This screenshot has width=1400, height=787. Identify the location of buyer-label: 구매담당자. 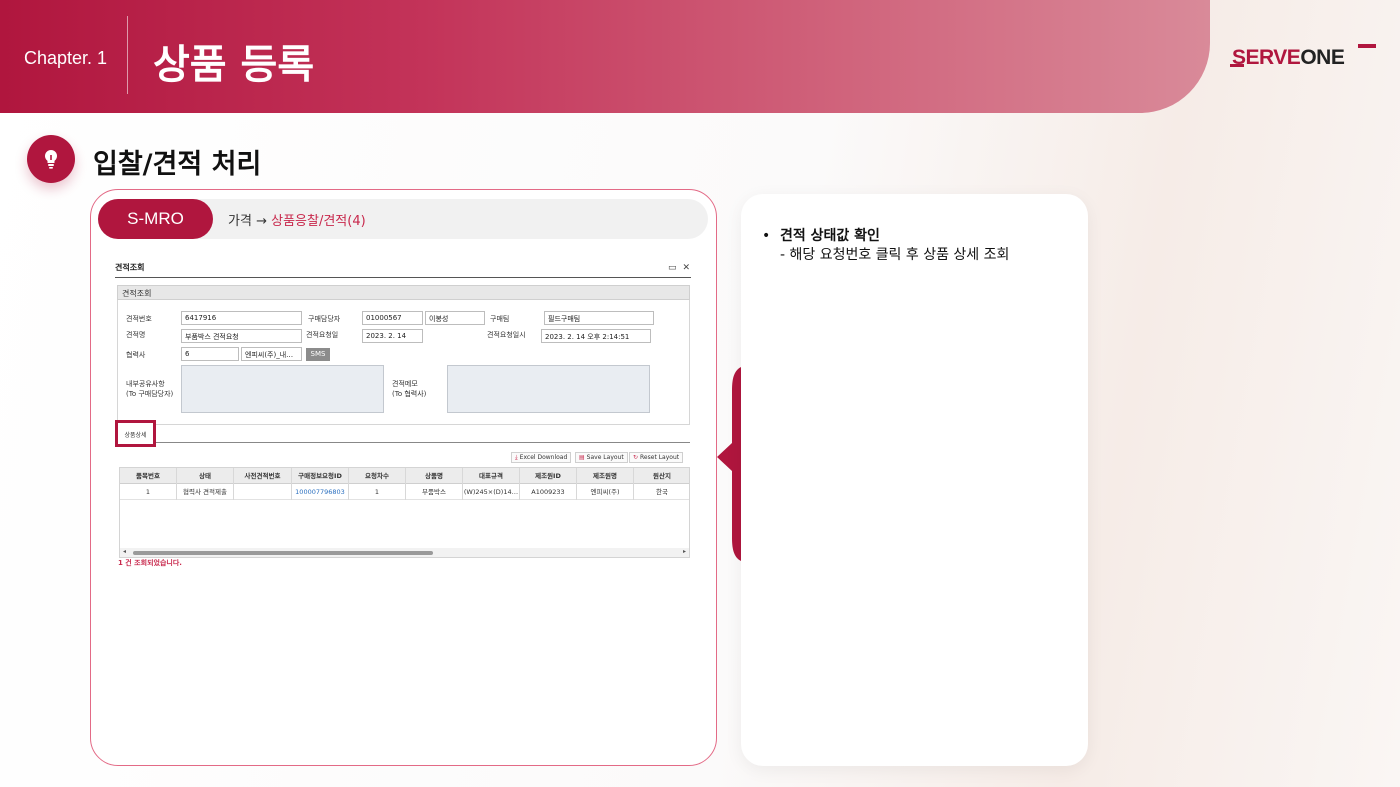
(324, 319).